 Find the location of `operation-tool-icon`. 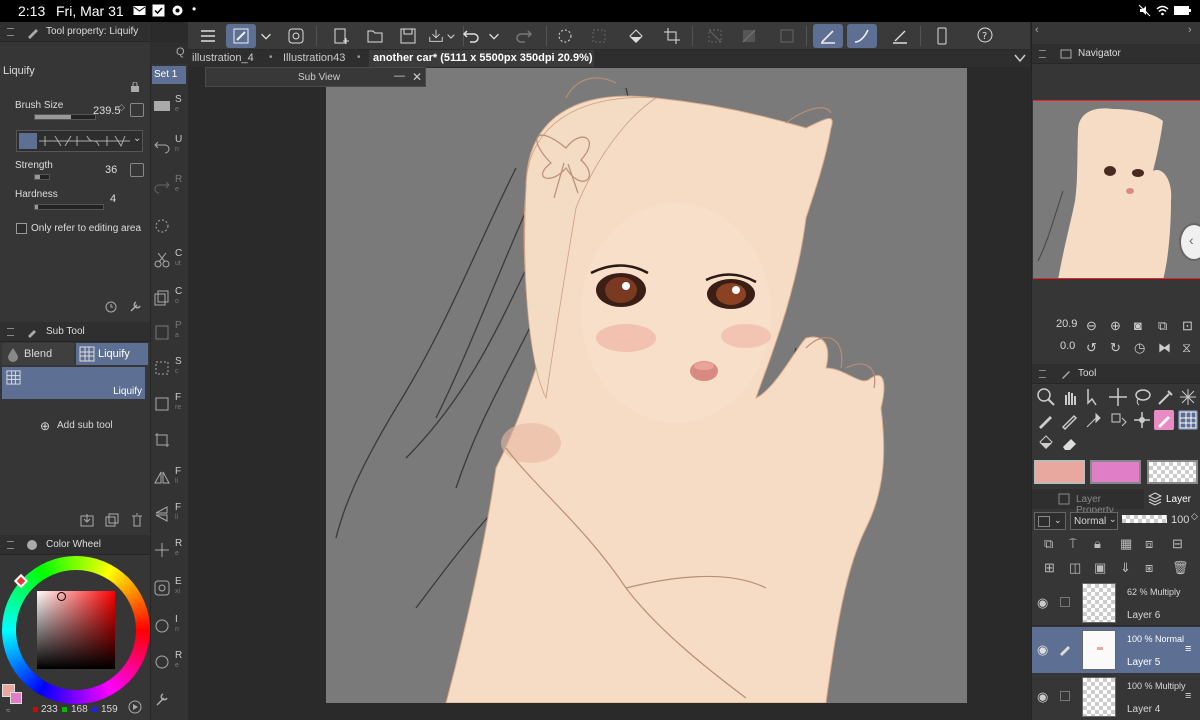

operation-tool-icon is located at coordinates (1094, 397).